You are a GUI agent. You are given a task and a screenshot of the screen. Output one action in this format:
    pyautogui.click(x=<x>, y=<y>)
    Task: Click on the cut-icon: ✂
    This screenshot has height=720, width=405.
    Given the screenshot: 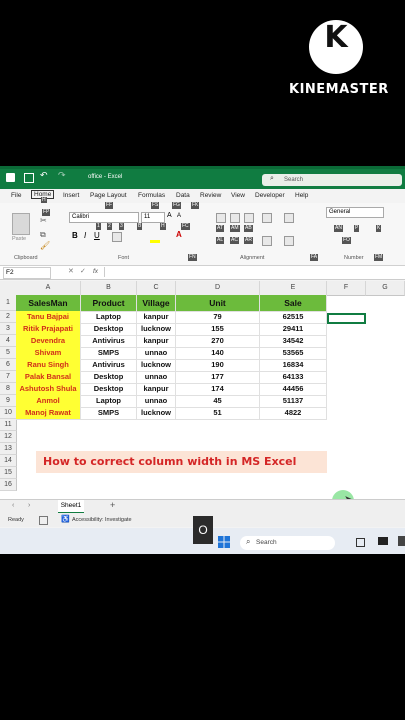 What is the action you would take?
    pyautogui.click(x=43, y=220)
    